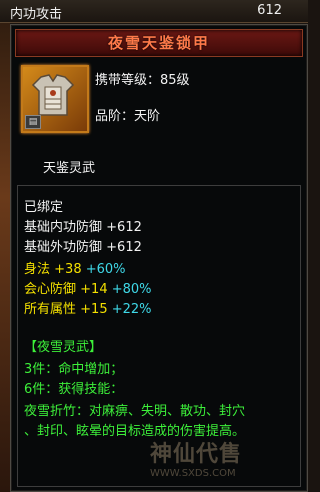 The image size is (320, 492). What do you see at coordinates (131, 289) in the screenshot?
I see `extra-stat-bonus: +80%` at bounding box center [131, 289].